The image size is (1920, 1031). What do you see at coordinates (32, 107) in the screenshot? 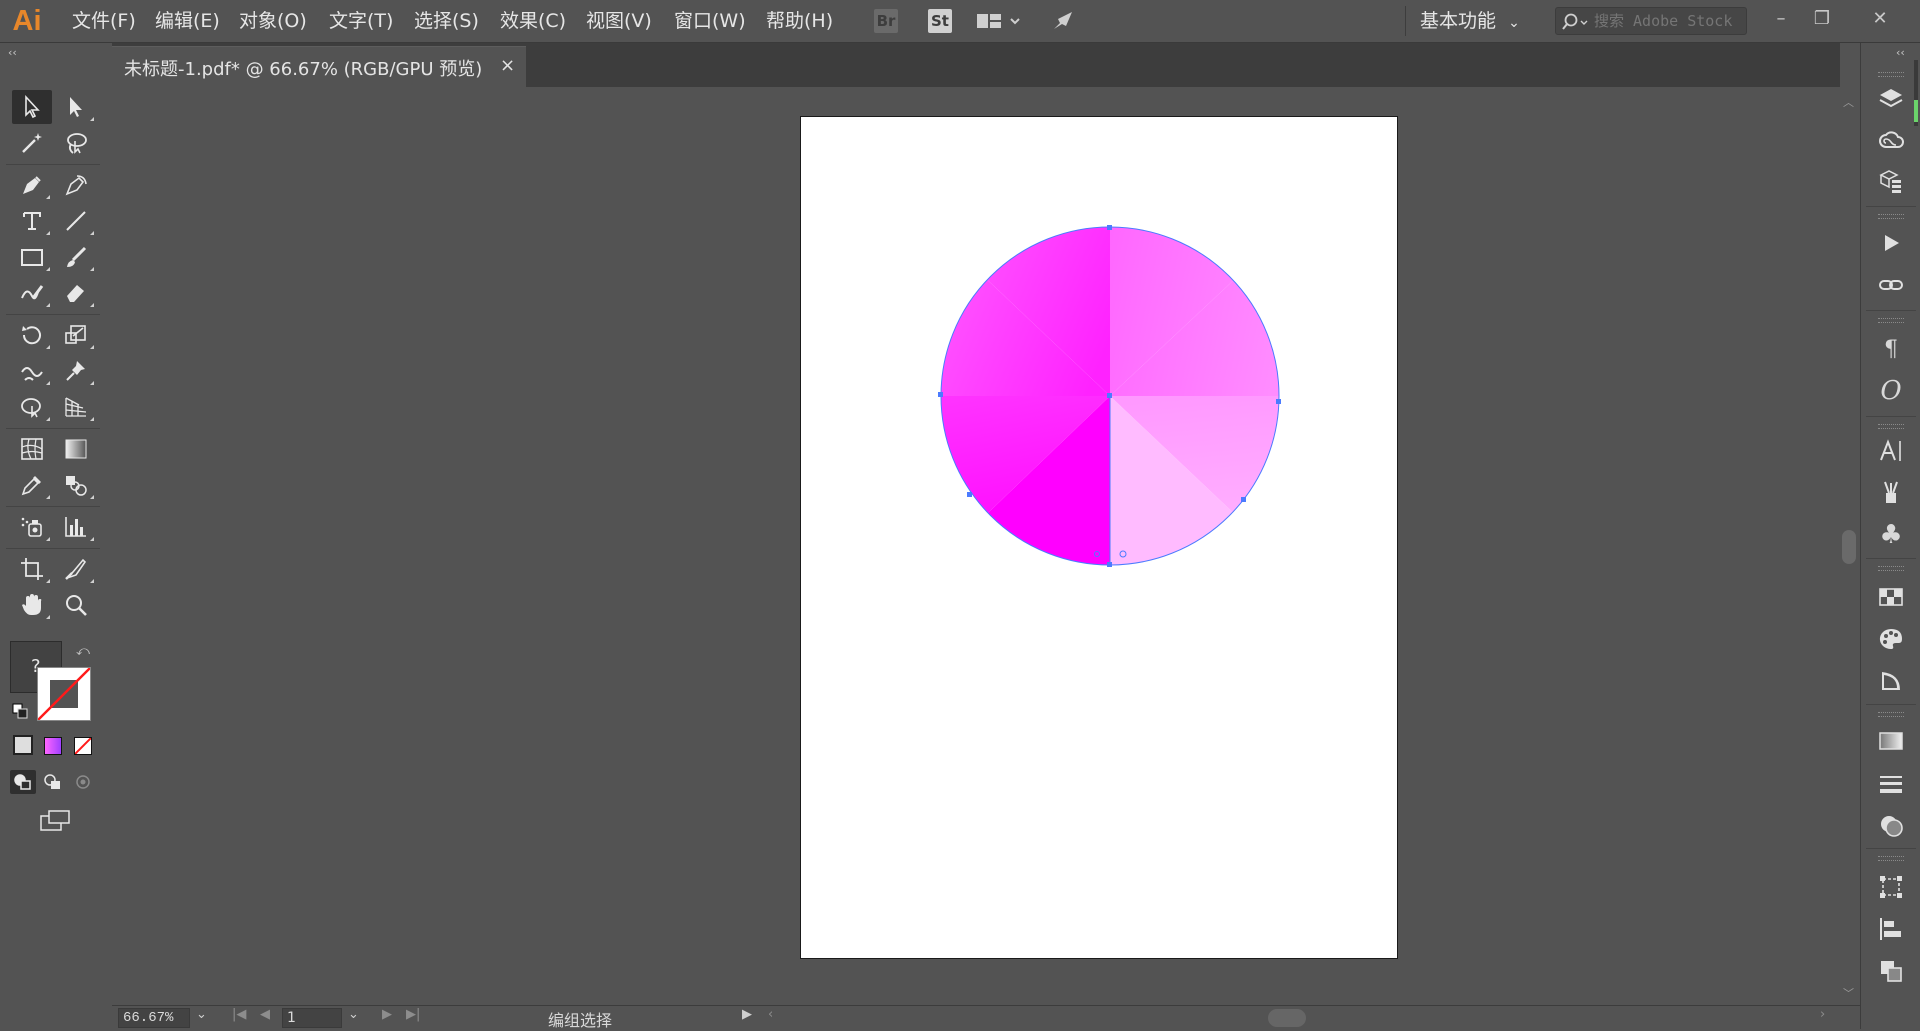
I see `selection-tool` at bounding box center [32, 107].